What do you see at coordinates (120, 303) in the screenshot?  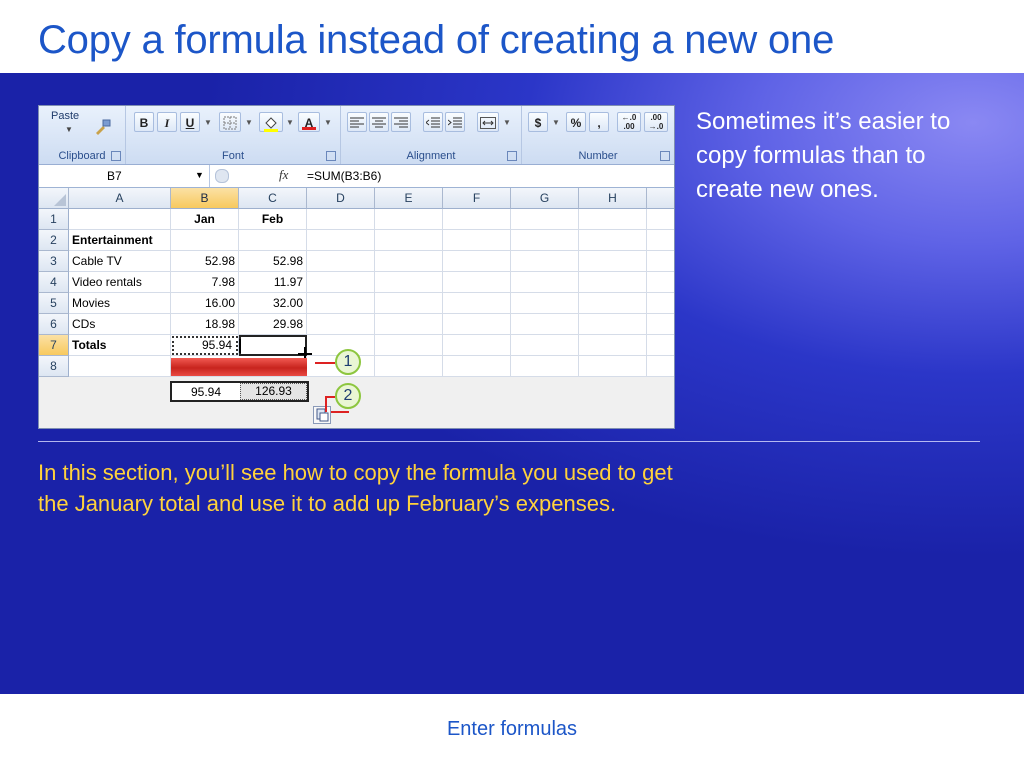 I see `cell-a5: Movies` at bounding box center [120, 303].